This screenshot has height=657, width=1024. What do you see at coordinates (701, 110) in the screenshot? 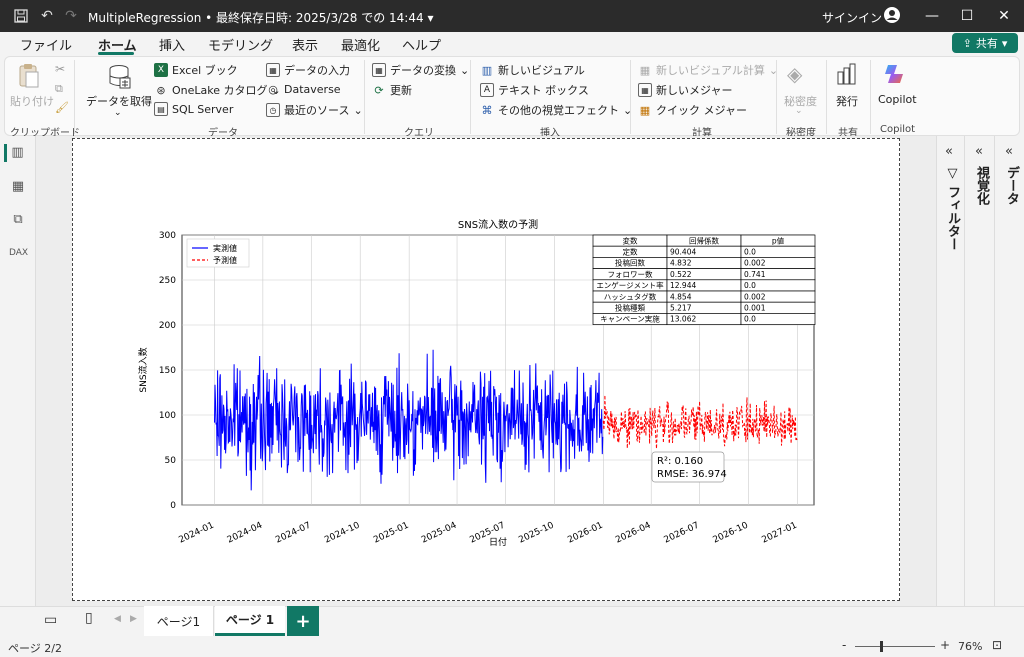
I see `quick-measure-label: クイック メジャー` at bounding box center [701, 110].